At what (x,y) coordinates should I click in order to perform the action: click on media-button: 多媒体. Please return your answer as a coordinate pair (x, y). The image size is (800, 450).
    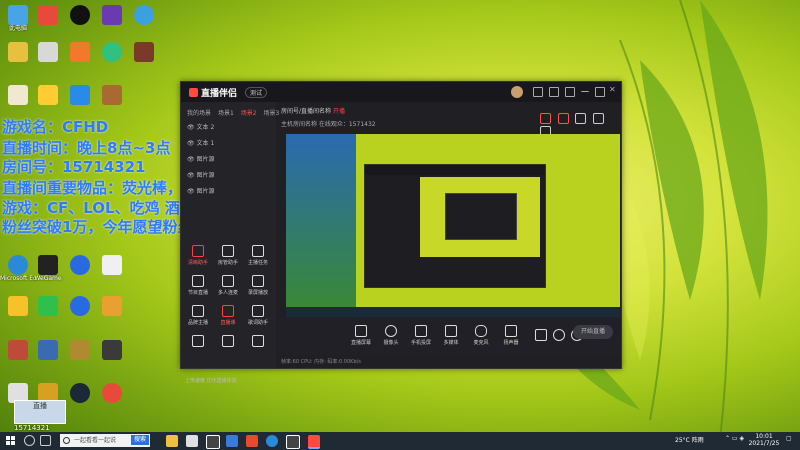
    Looking at the image, I should click on (451, 335).